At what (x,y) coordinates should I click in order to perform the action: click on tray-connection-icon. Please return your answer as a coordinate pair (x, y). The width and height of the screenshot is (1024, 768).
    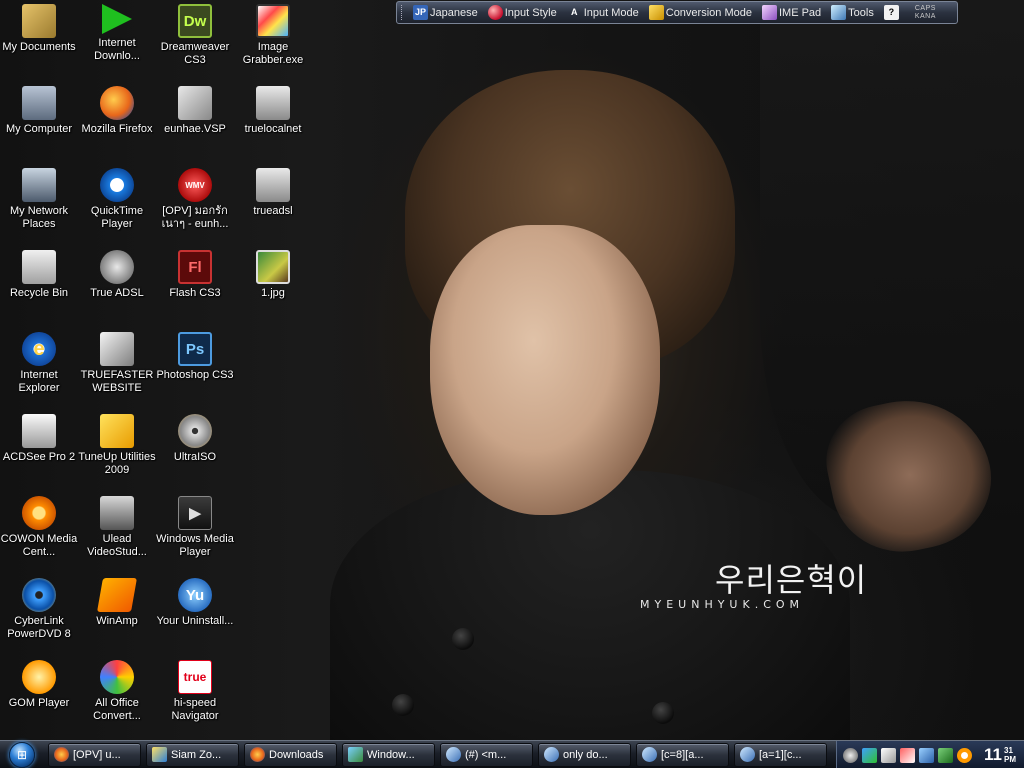
    Looking at the image, I should click on (926, 755).